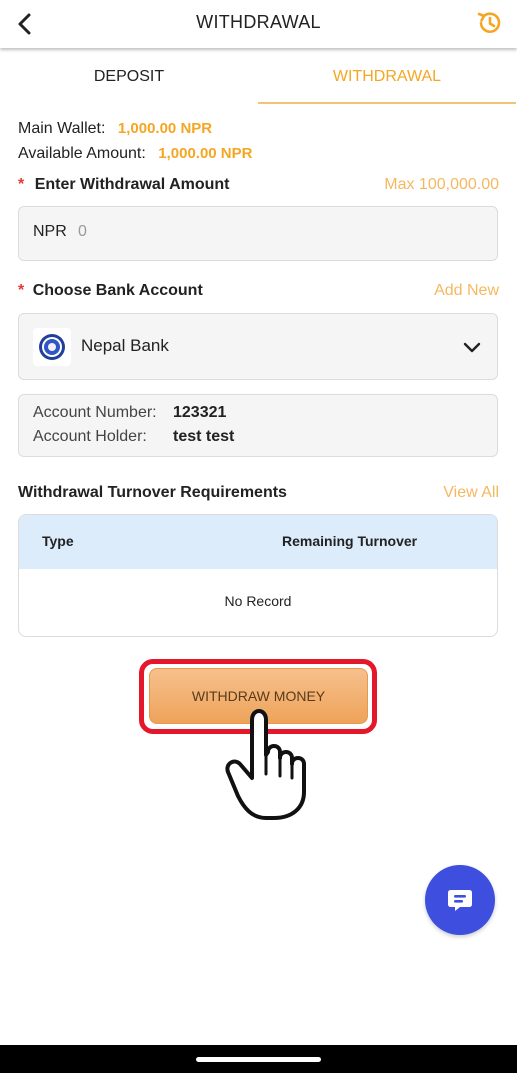  What do you see at coordinates (95, 412) in the screenshot?
I see `account-number-label: Account Number:` at bounding box center [95, 412].